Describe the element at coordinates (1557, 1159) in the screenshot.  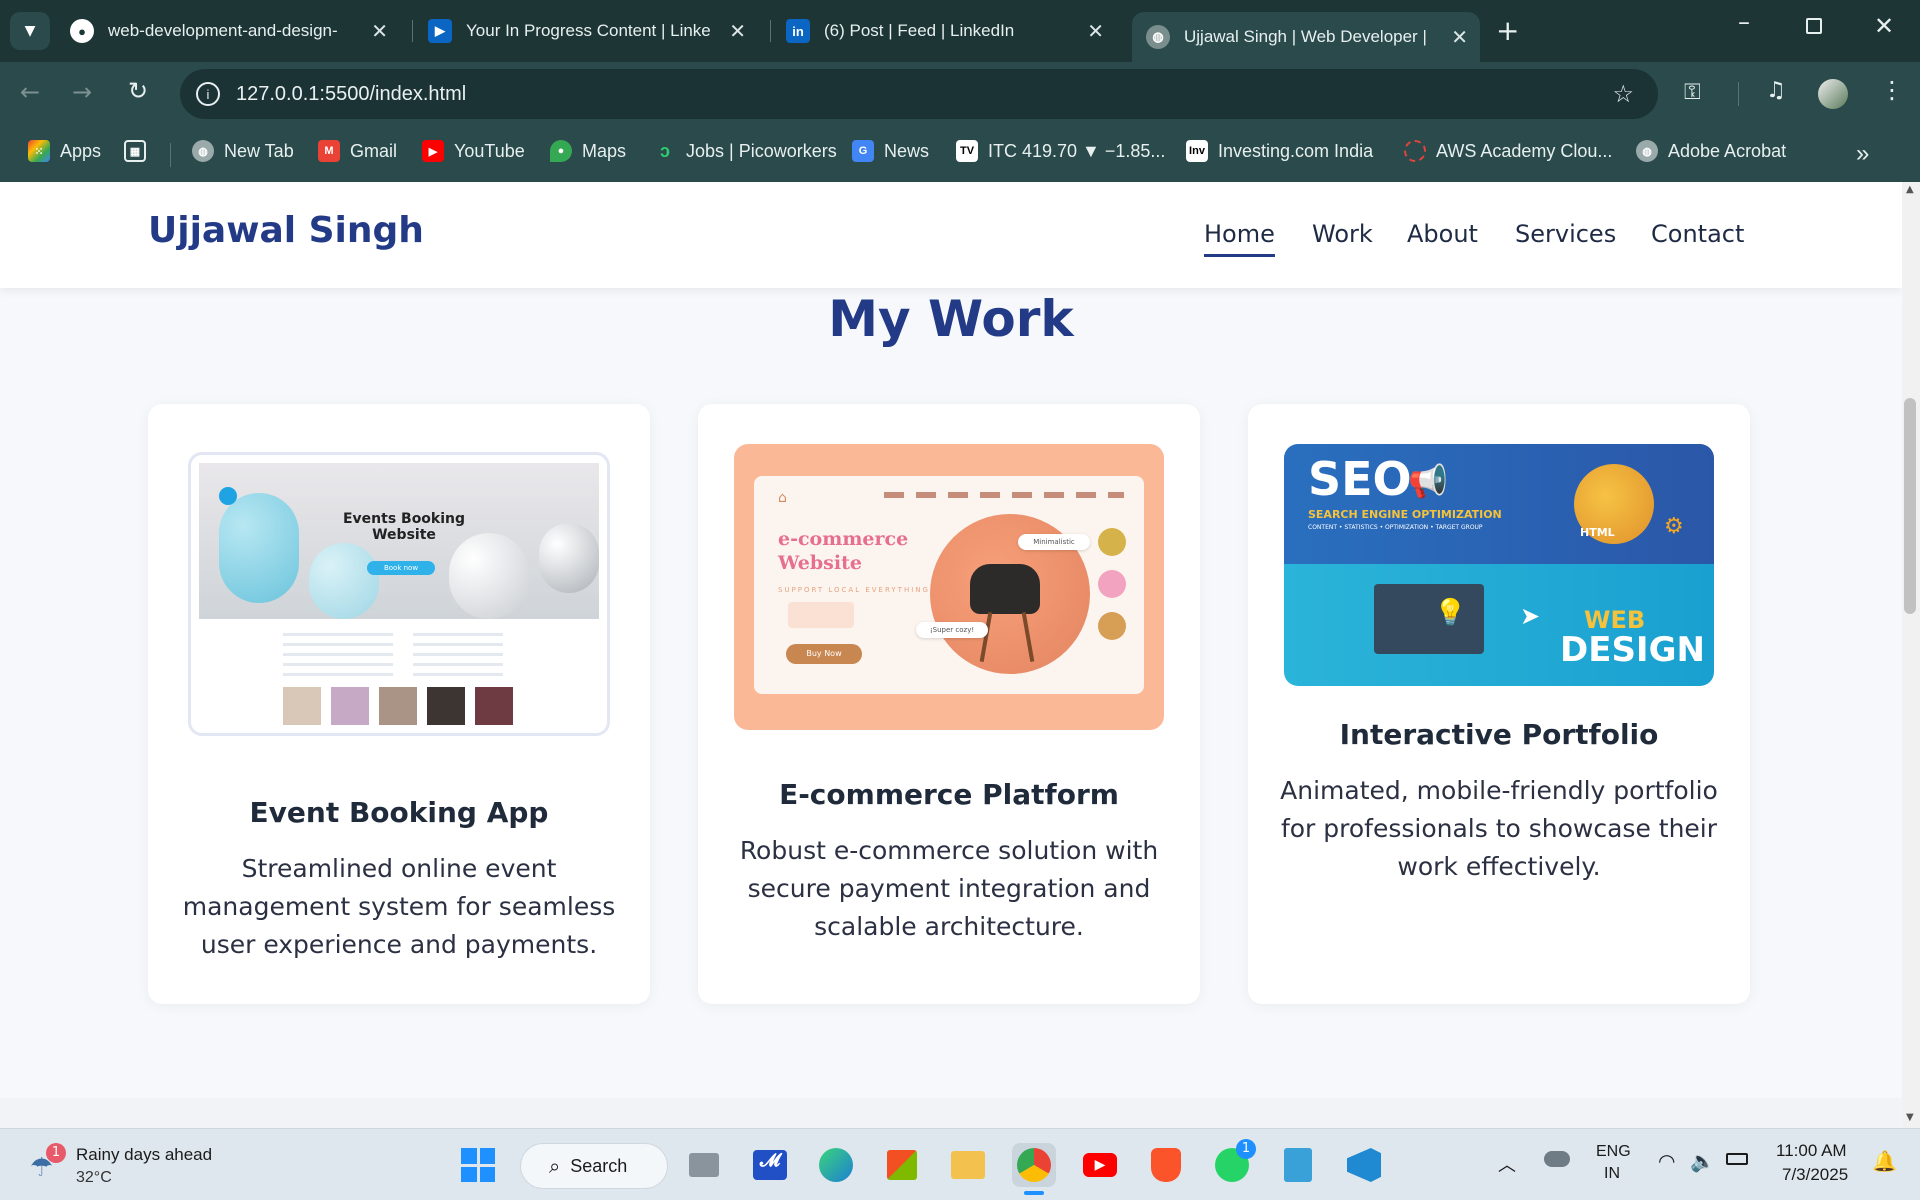
I see `onedrive-icon` at that location.